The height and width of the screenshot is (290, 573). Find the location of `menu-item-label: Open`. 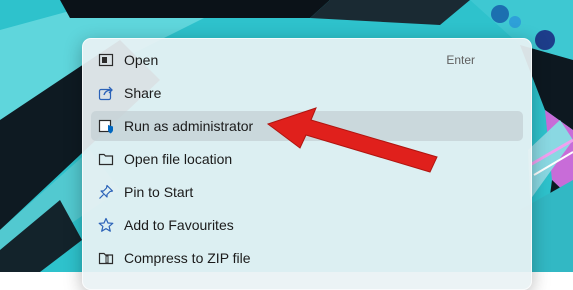

menu-item-label: Open is located at coordinates (141, 60).